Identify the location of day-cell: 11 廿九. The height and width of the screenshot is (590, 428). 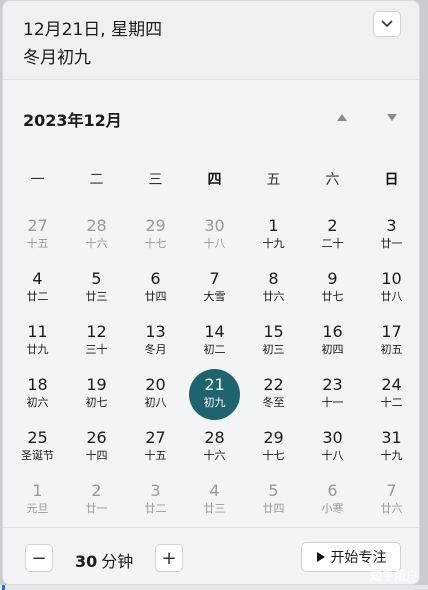
(37, 343).